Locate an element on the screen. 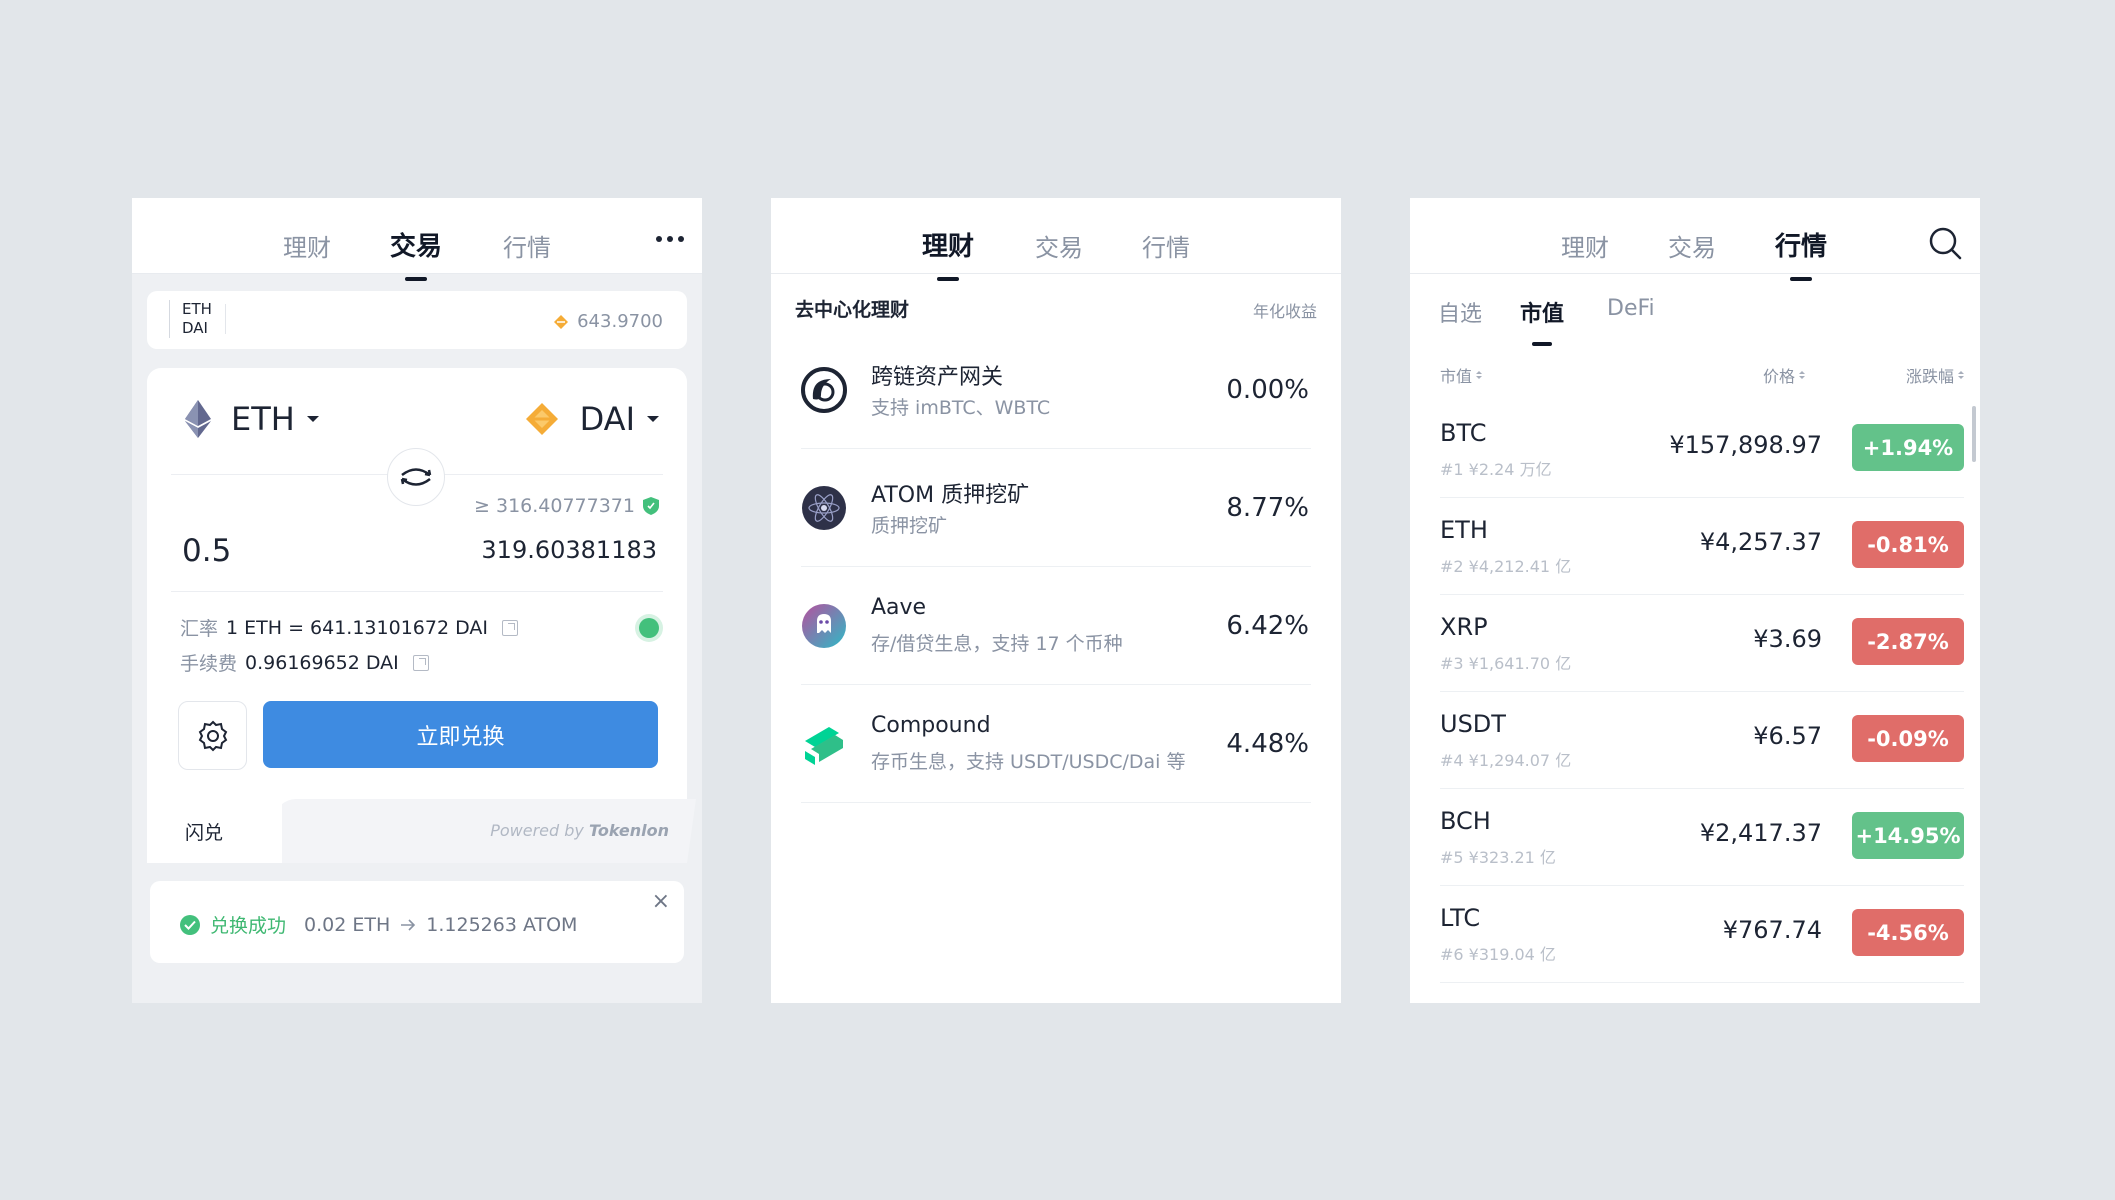 This screenshot has width=2115, height=1200. to-token-select: DAI is located at coordinates (591, 419).